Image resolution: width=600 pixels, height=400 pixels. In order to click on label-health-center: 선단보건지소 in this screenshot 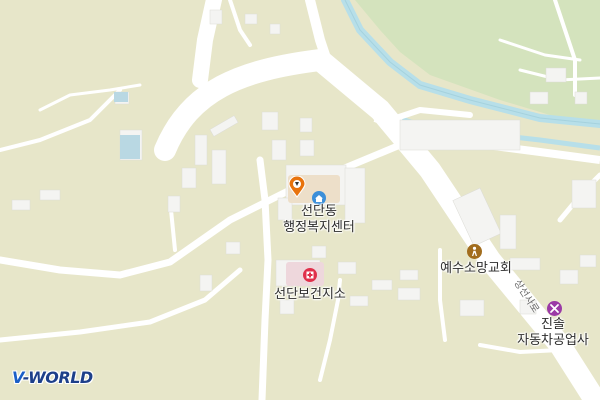, I will do `click(310, 295)`.